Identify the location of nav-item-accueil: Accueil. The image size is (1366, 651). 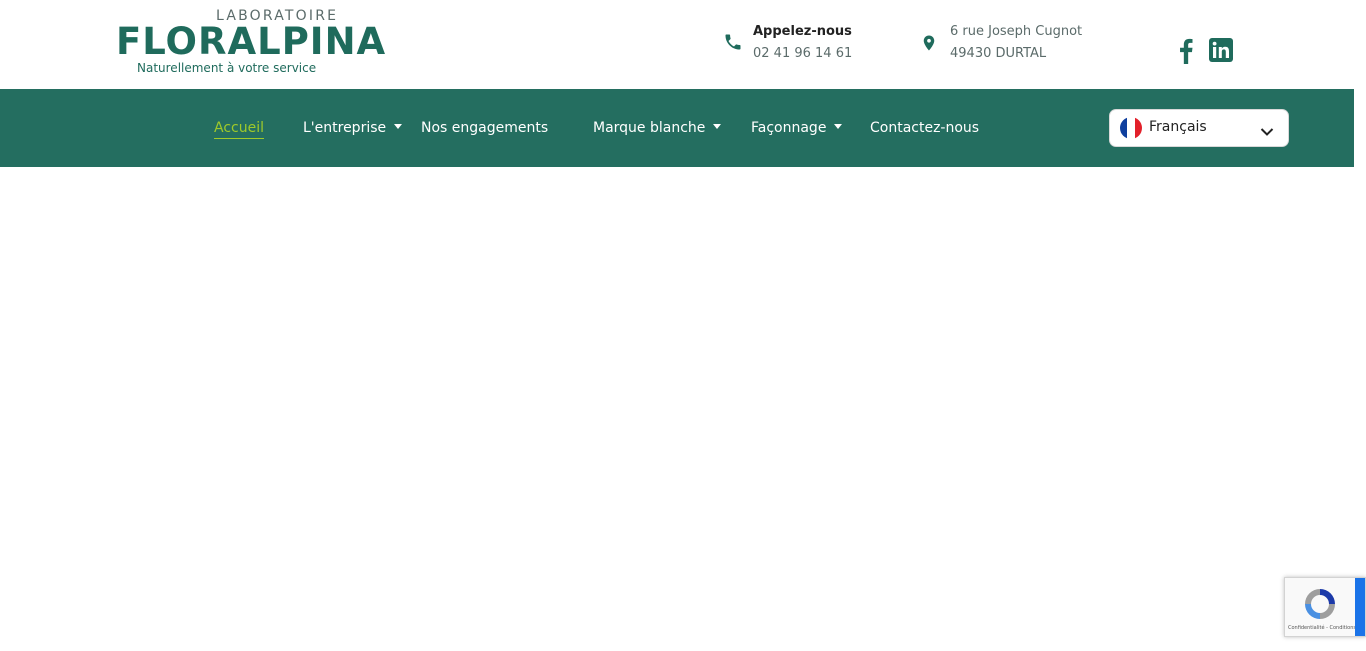
(239, 128).